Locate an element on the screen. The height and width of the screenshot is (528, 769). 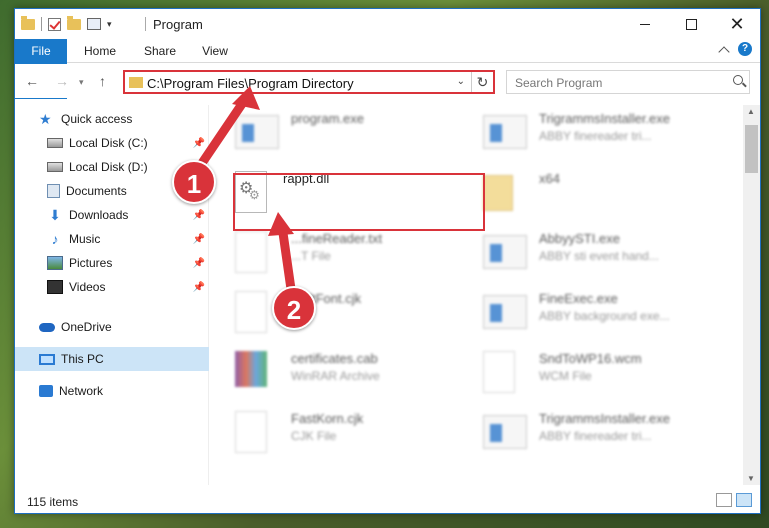
forward-arrow-icon: → is located at coordinates (62, 81).